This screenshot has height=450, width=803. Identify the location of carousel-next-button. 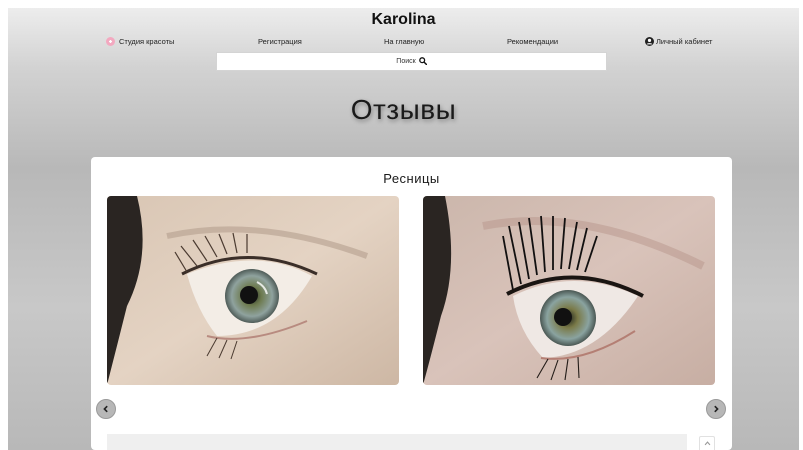
(716, 409).